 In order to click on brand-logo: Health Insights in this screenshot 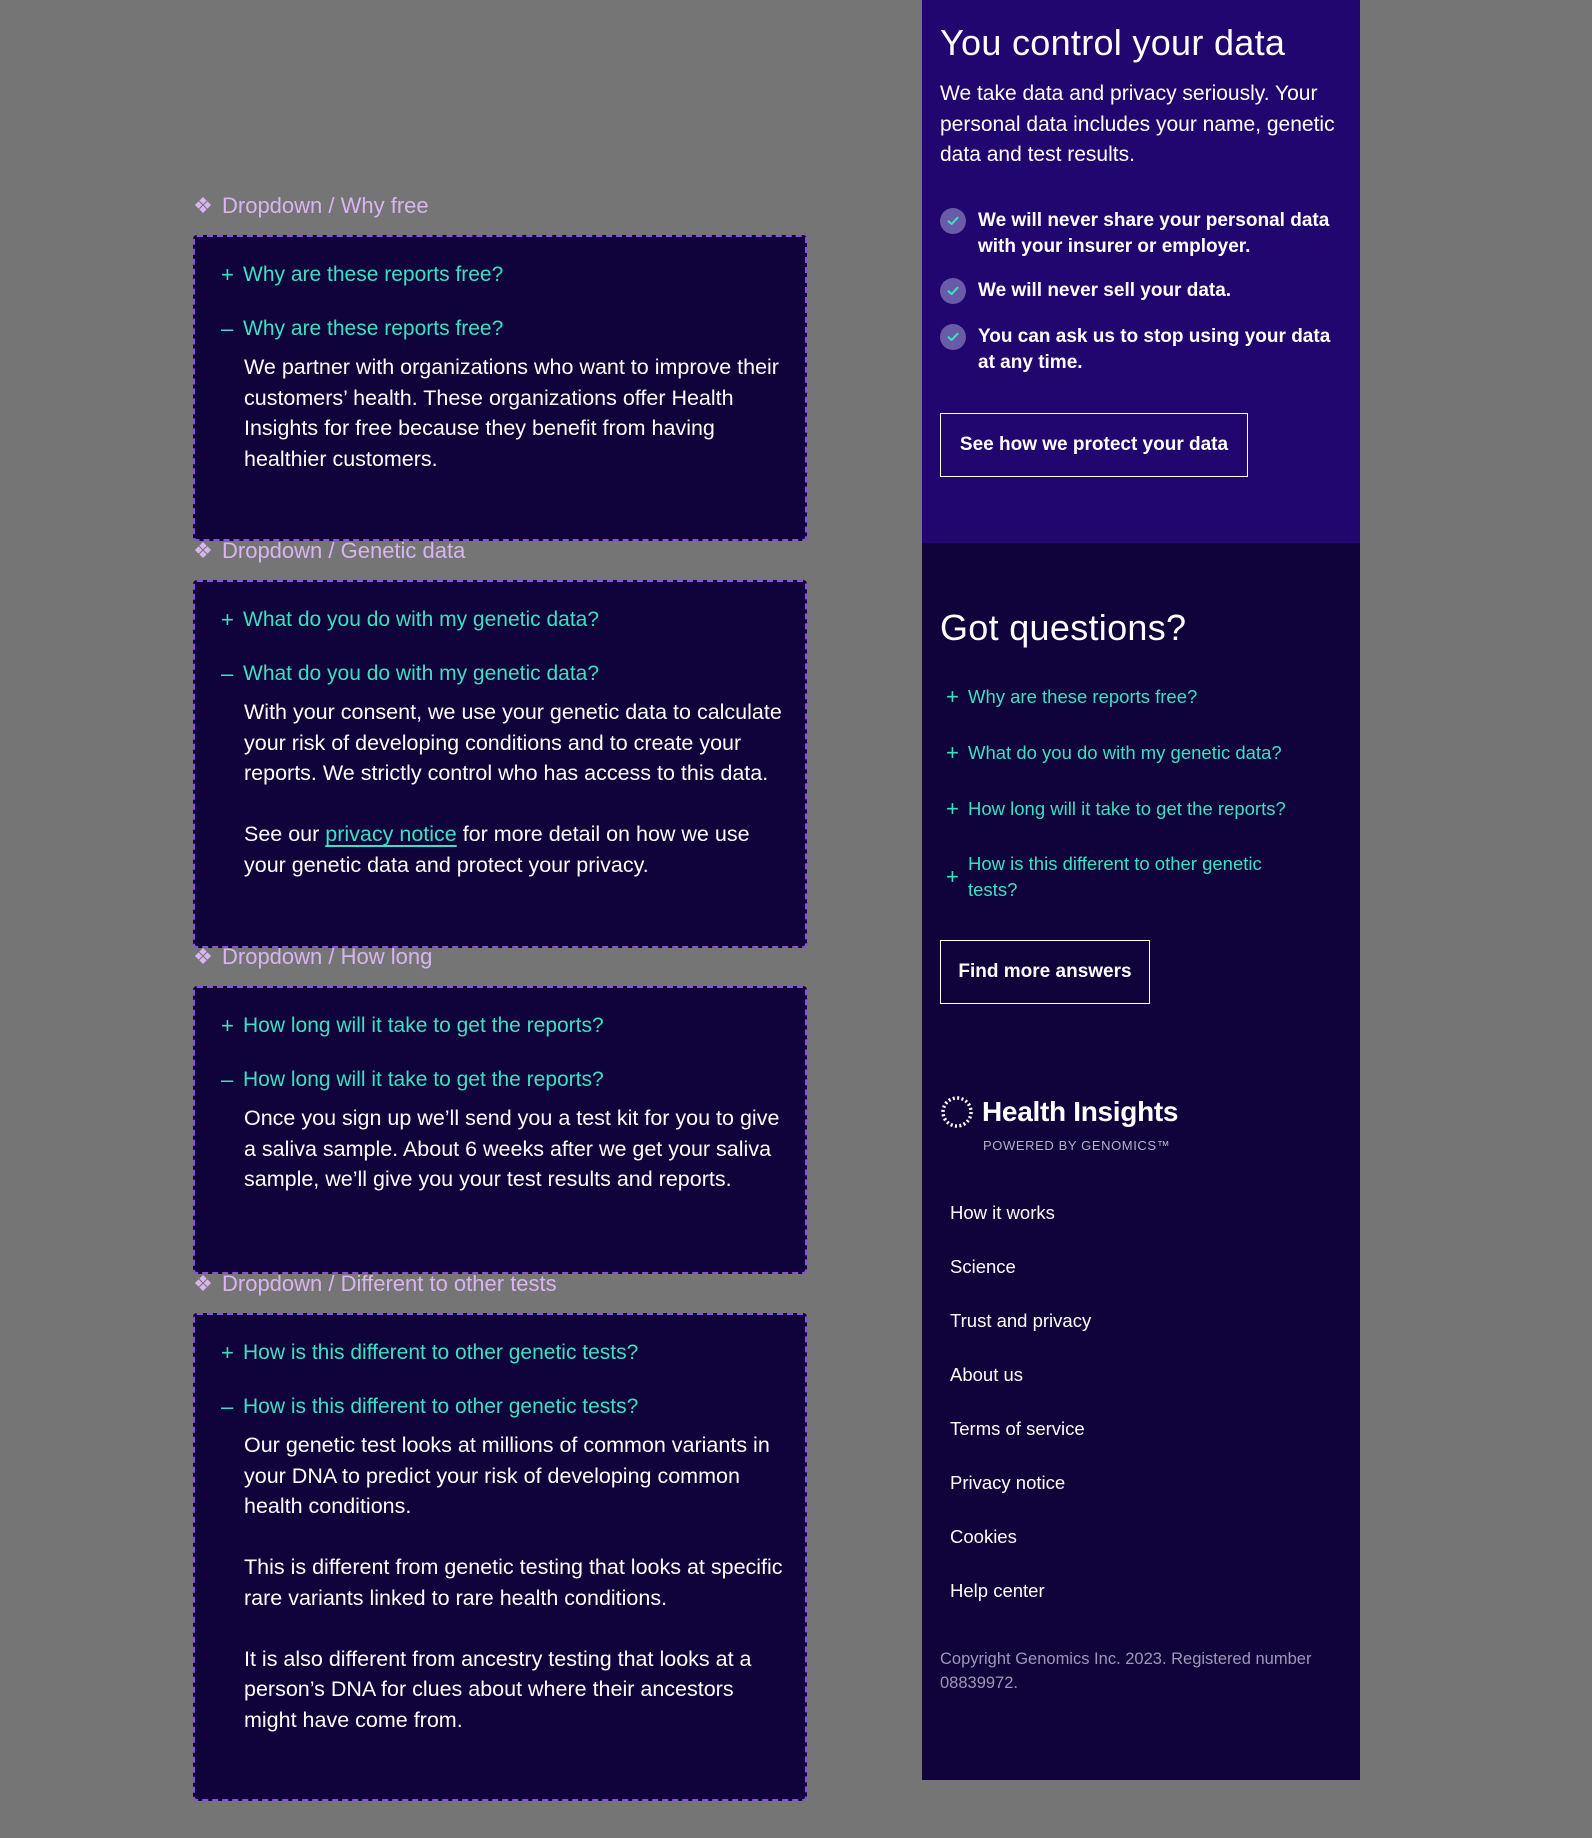, I will do `click(1059, 1112)`.